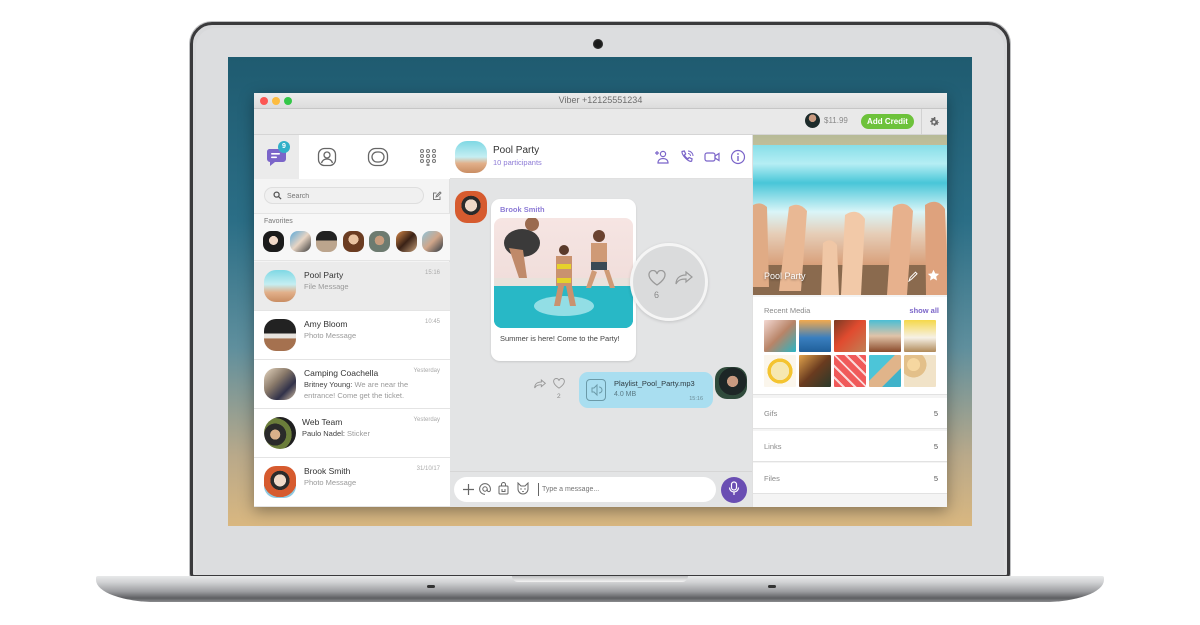  Describe the element at coordinates (934, 121) in the screenshot. I see `gear-icon` at that location.